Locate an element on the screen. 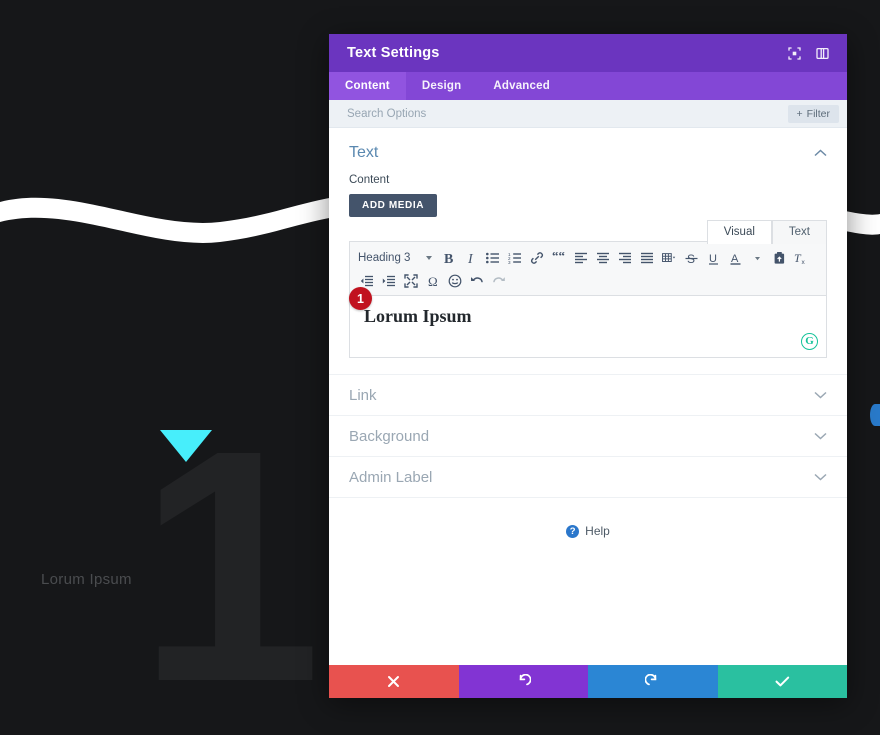 This screenshot has height=735, width=880. editor-mode-tabs: Visual Text is located at coordinates (588, 232).